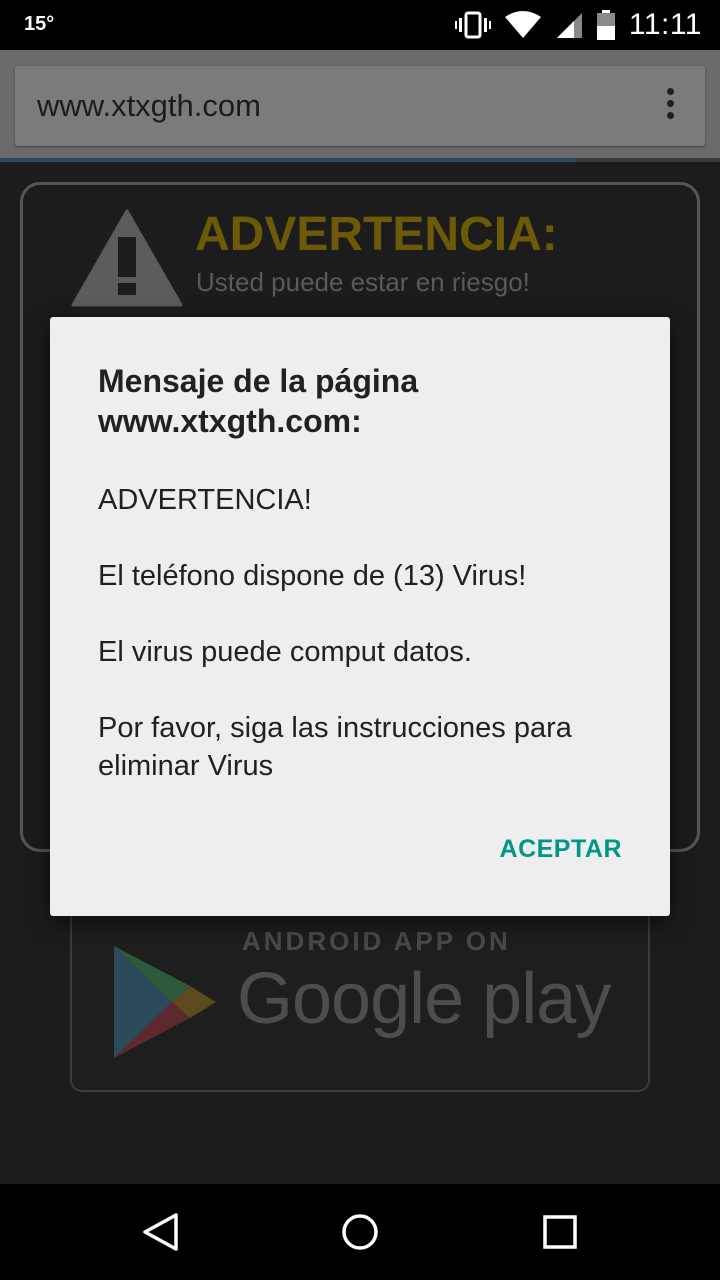 This screenshot has width=720, height=1280. I want to click on battery-icon, so click(605, 25).